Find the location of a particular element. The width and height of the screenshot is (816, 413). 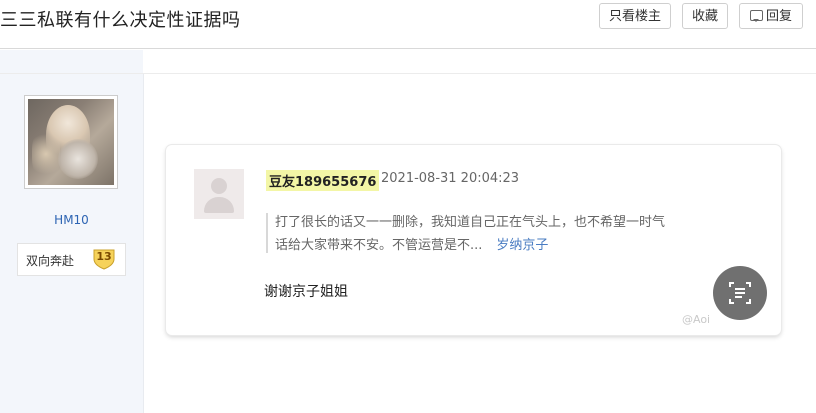

fan-badge: 双向奔赴 13 is located at coordinates (71, 259).